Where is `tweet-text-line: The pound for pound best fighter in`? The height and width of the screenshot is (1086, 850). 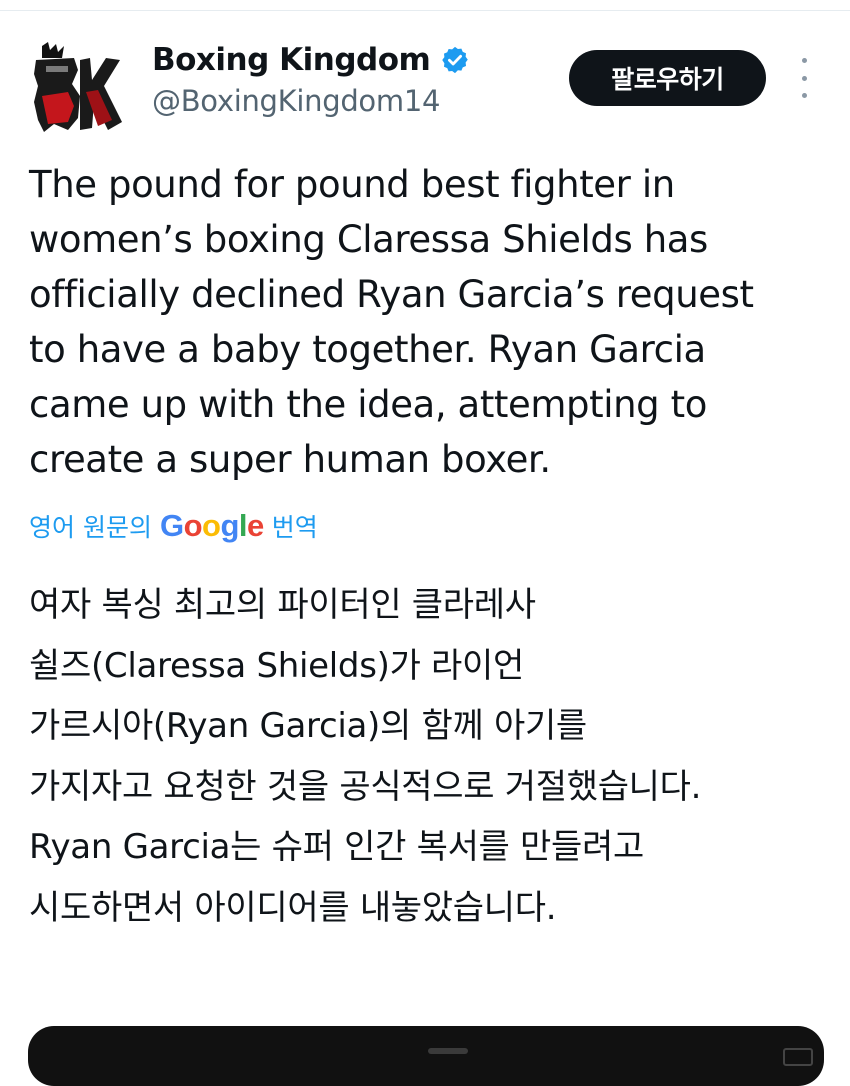
tweet-text-line: The pound for pound best fighter in is located at coordinates (352, 184).